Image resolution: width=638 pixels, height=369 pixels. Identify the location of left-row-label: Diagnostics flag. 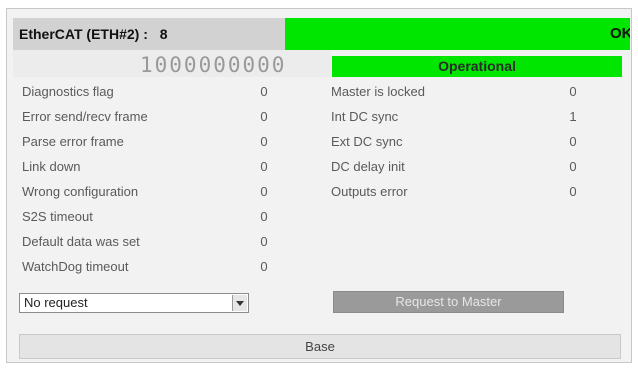
(68, 91).